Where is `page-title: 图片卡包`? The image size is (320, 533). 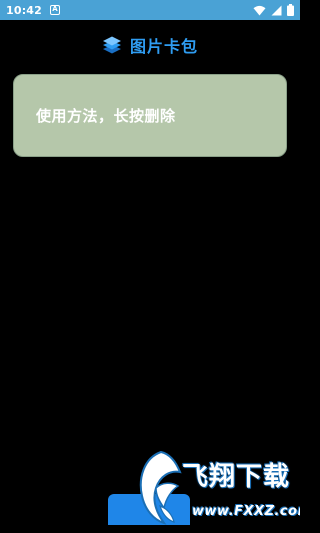 page-title: 图片卡包 is located at coordinates (163, 46).